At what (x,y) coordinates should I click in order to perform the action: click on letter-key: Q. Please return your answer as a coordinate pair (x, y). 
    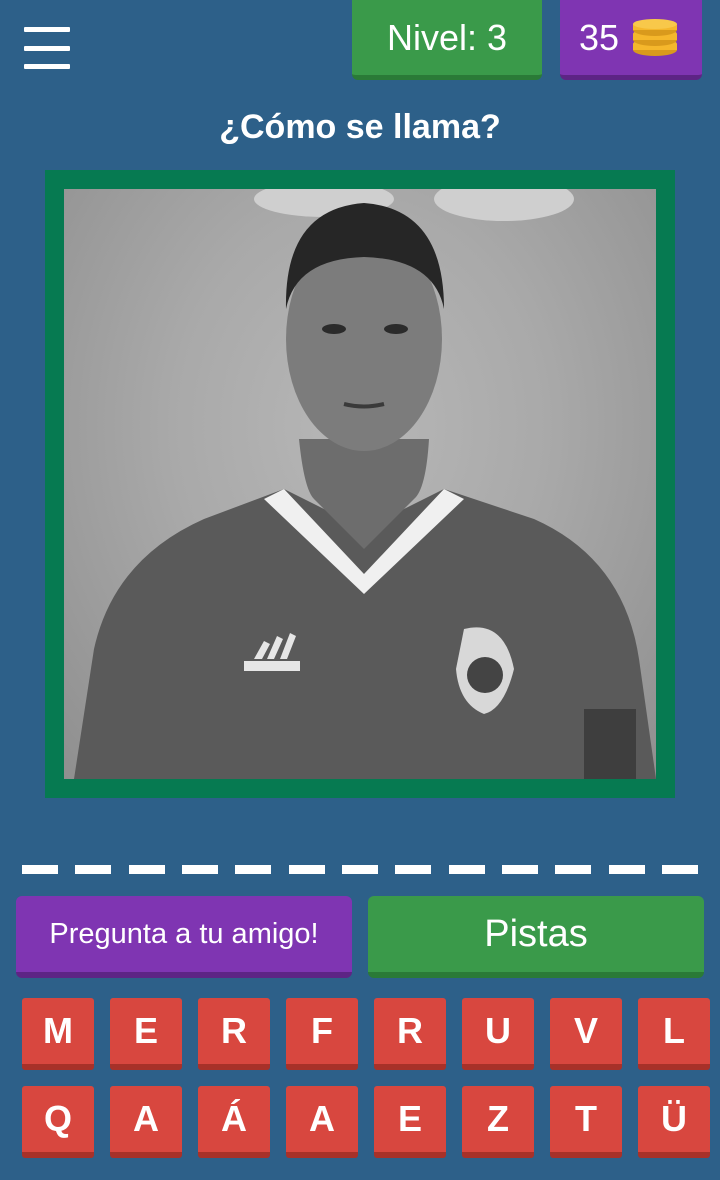
    Looking at the image, I should click on (58, 1122).